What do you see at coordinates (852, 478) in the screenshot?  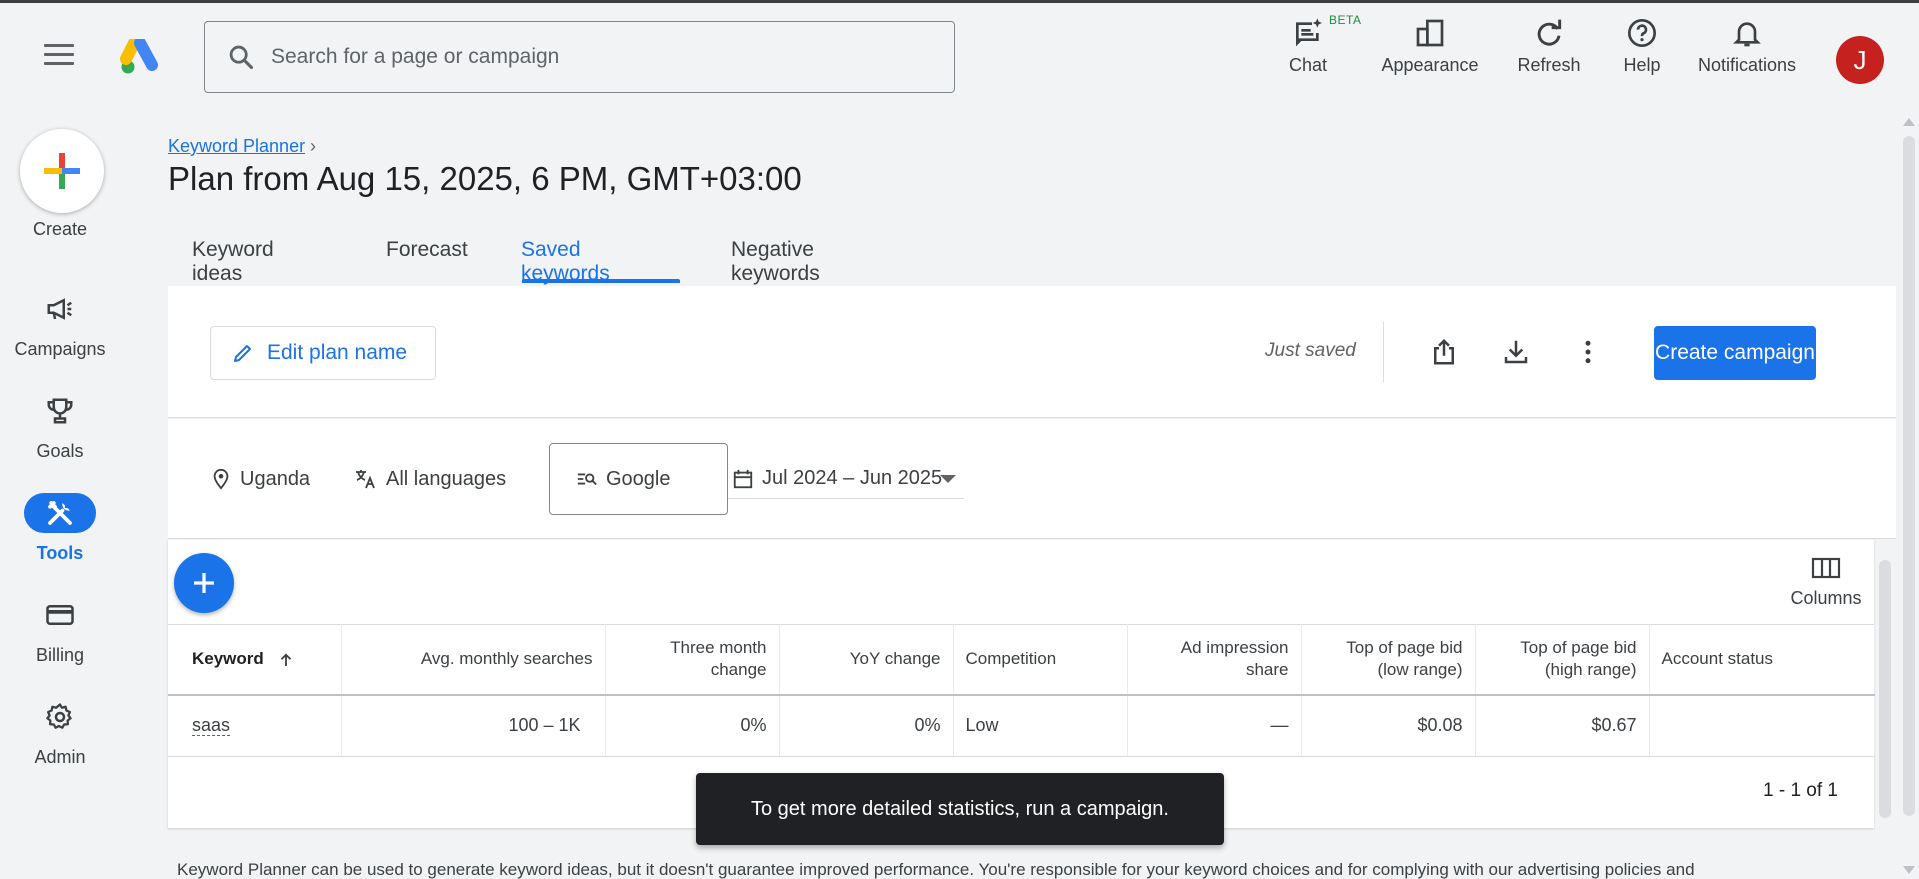 I see `date-range-value: Jul 2024 – Jun 2025` at bounding box center [852, 478].